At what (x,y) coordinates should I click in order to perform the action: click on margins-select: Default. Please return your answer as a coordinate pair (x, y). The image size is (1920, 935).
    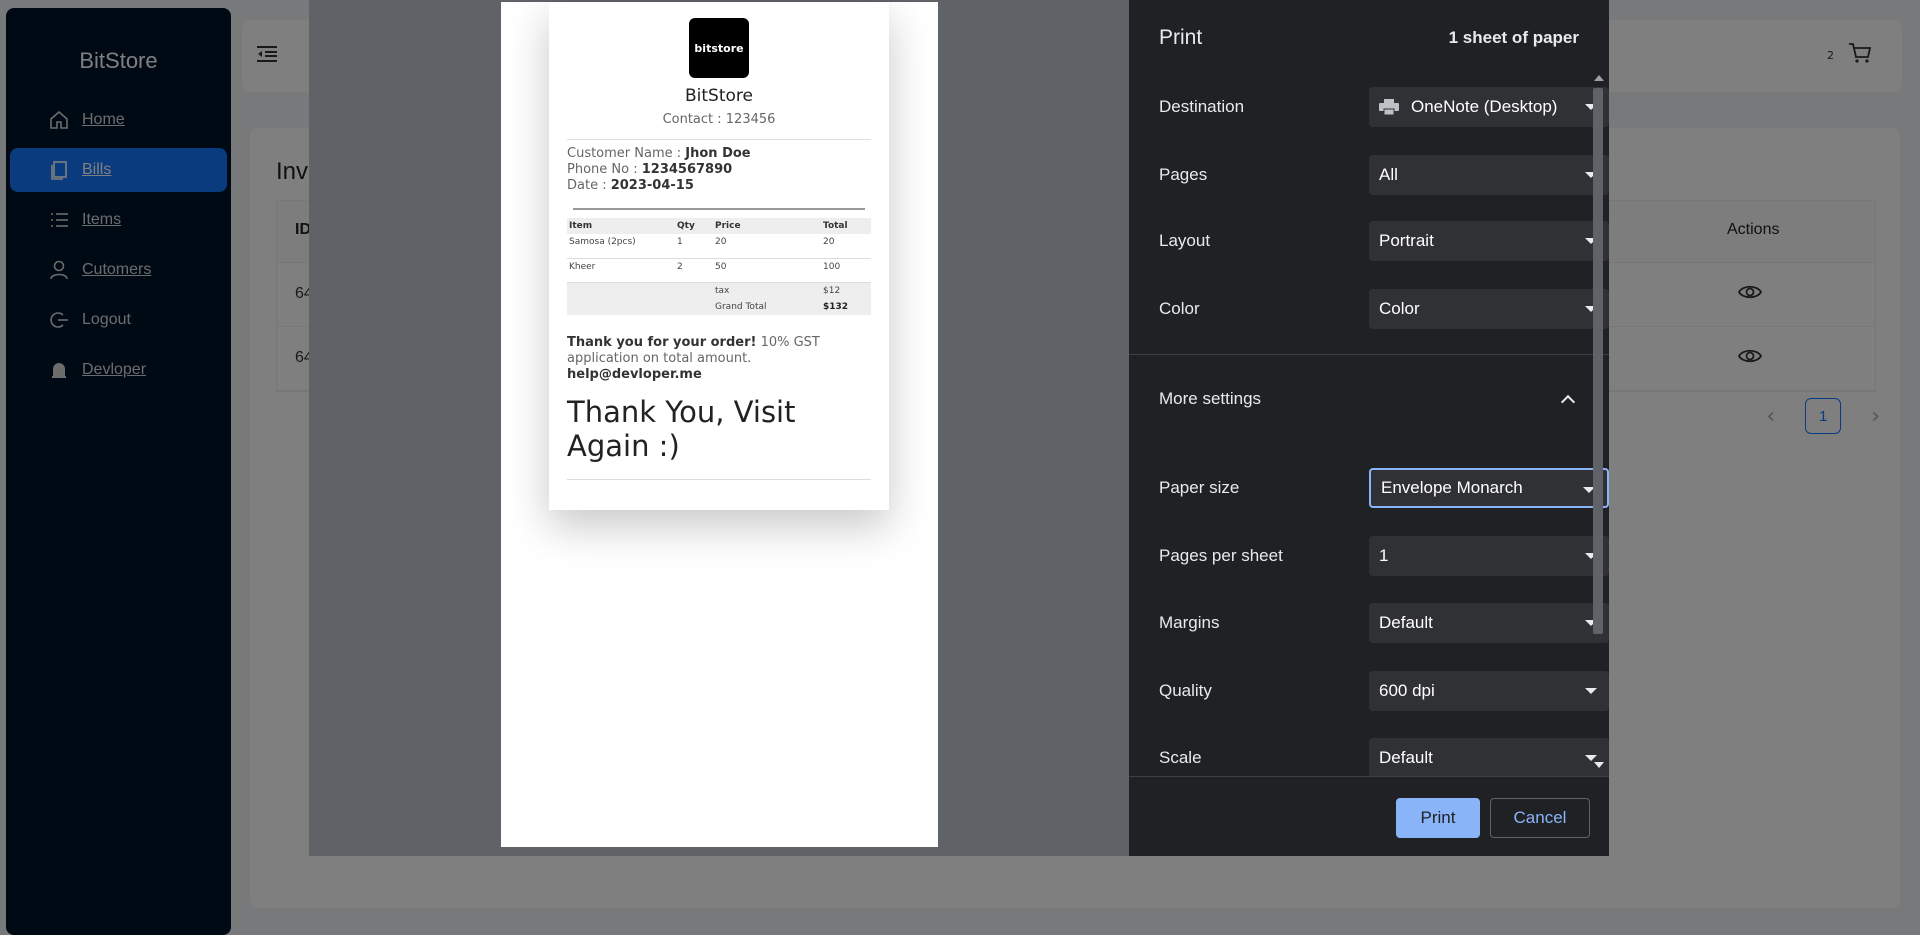
    Looking at the image, I should click on (1489, 623).